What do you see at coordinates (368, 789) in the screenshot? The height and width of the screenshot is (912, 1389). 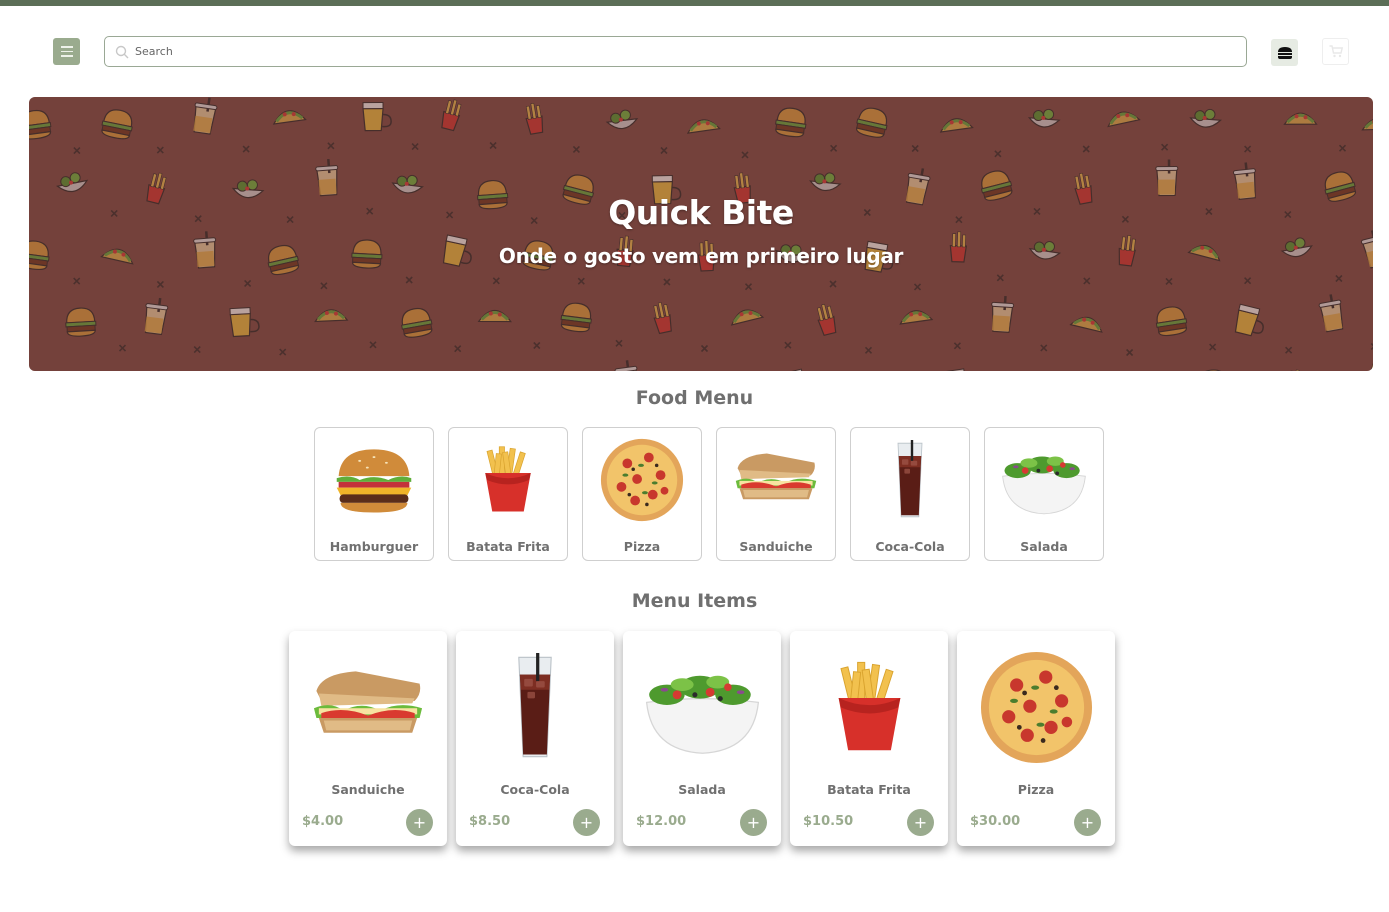 I see `item-name: Sanduiche` at bounding box center [368, 789].